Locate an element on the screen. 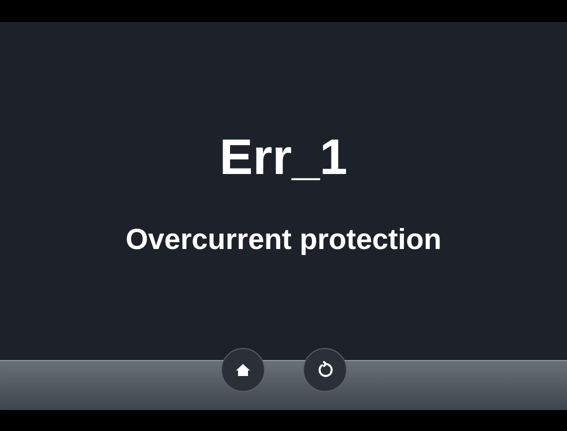  home-button is located at coordinates (242, 370).